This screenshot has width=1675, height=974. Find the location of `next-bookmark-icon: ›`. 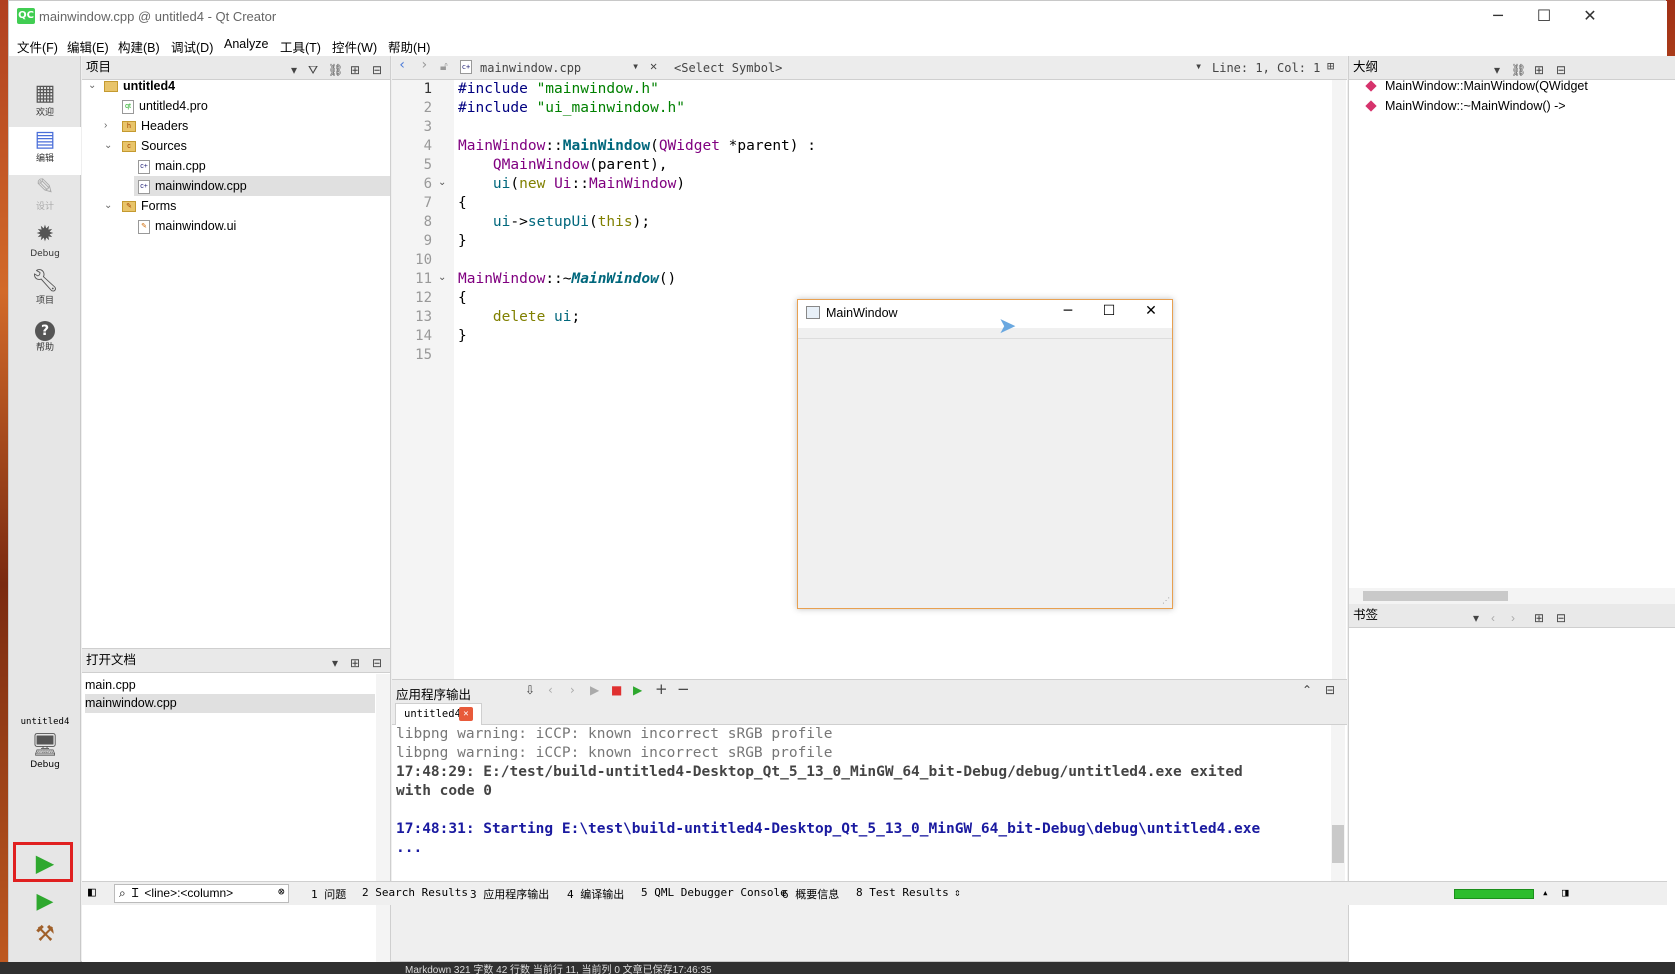

next-bookmark-icon: › is located at coordinates (1513, 618).